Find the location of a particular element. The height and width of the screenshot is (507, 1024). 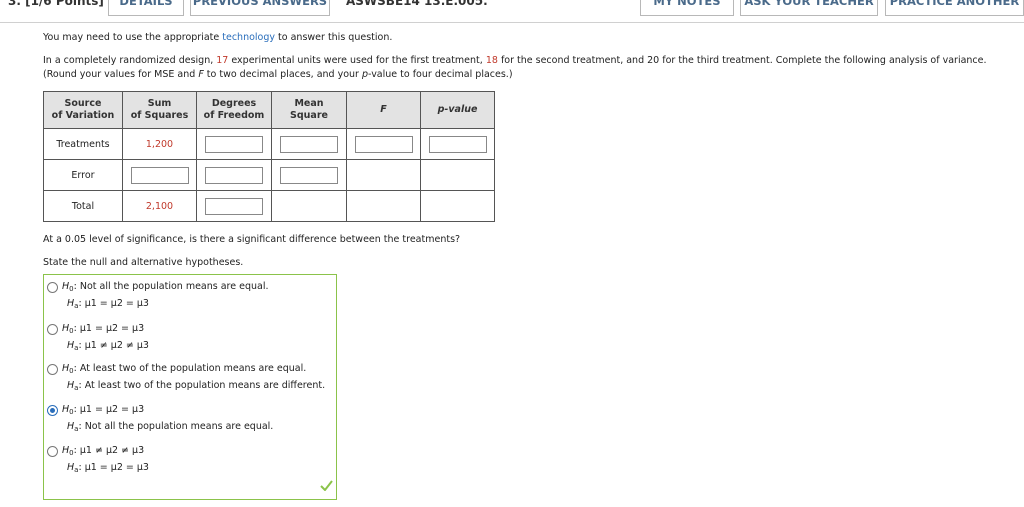

error-ss-input is located at coordinates (159, 175).